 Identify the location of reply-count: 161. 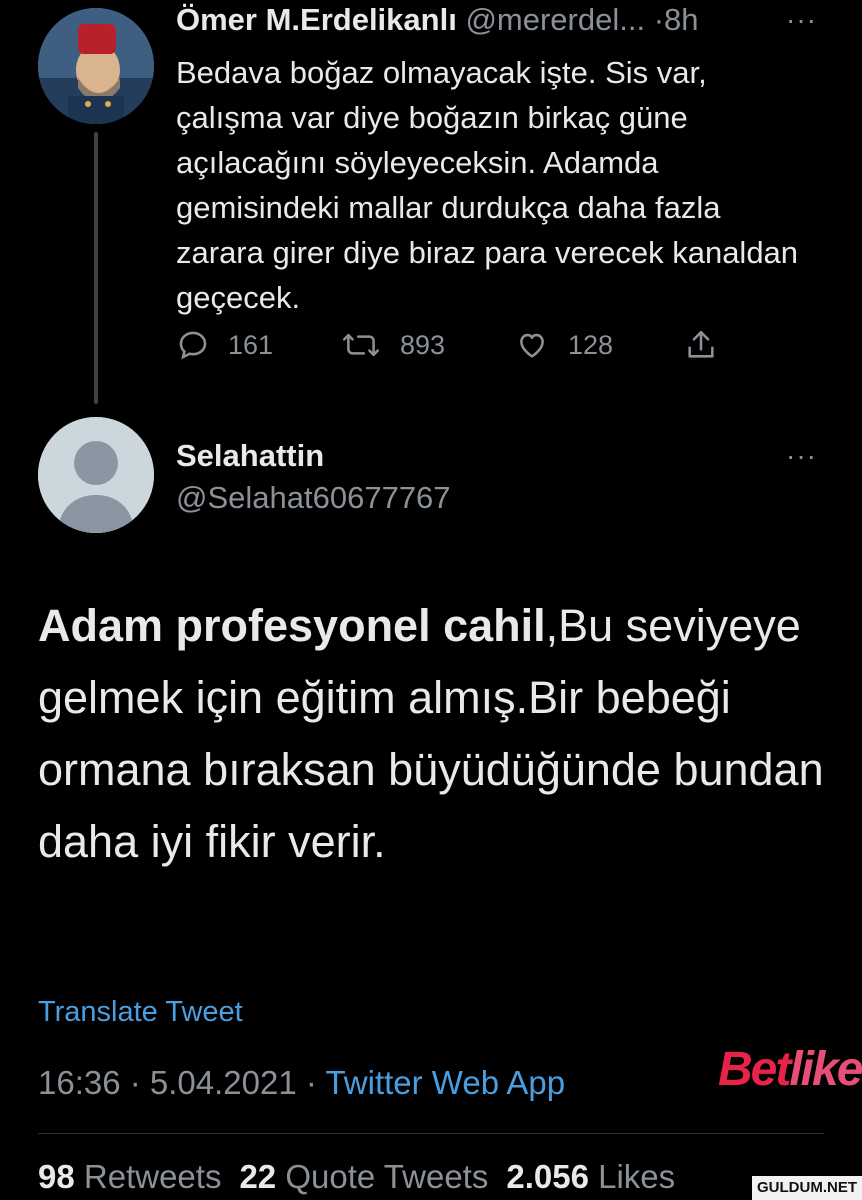
(251, 344).